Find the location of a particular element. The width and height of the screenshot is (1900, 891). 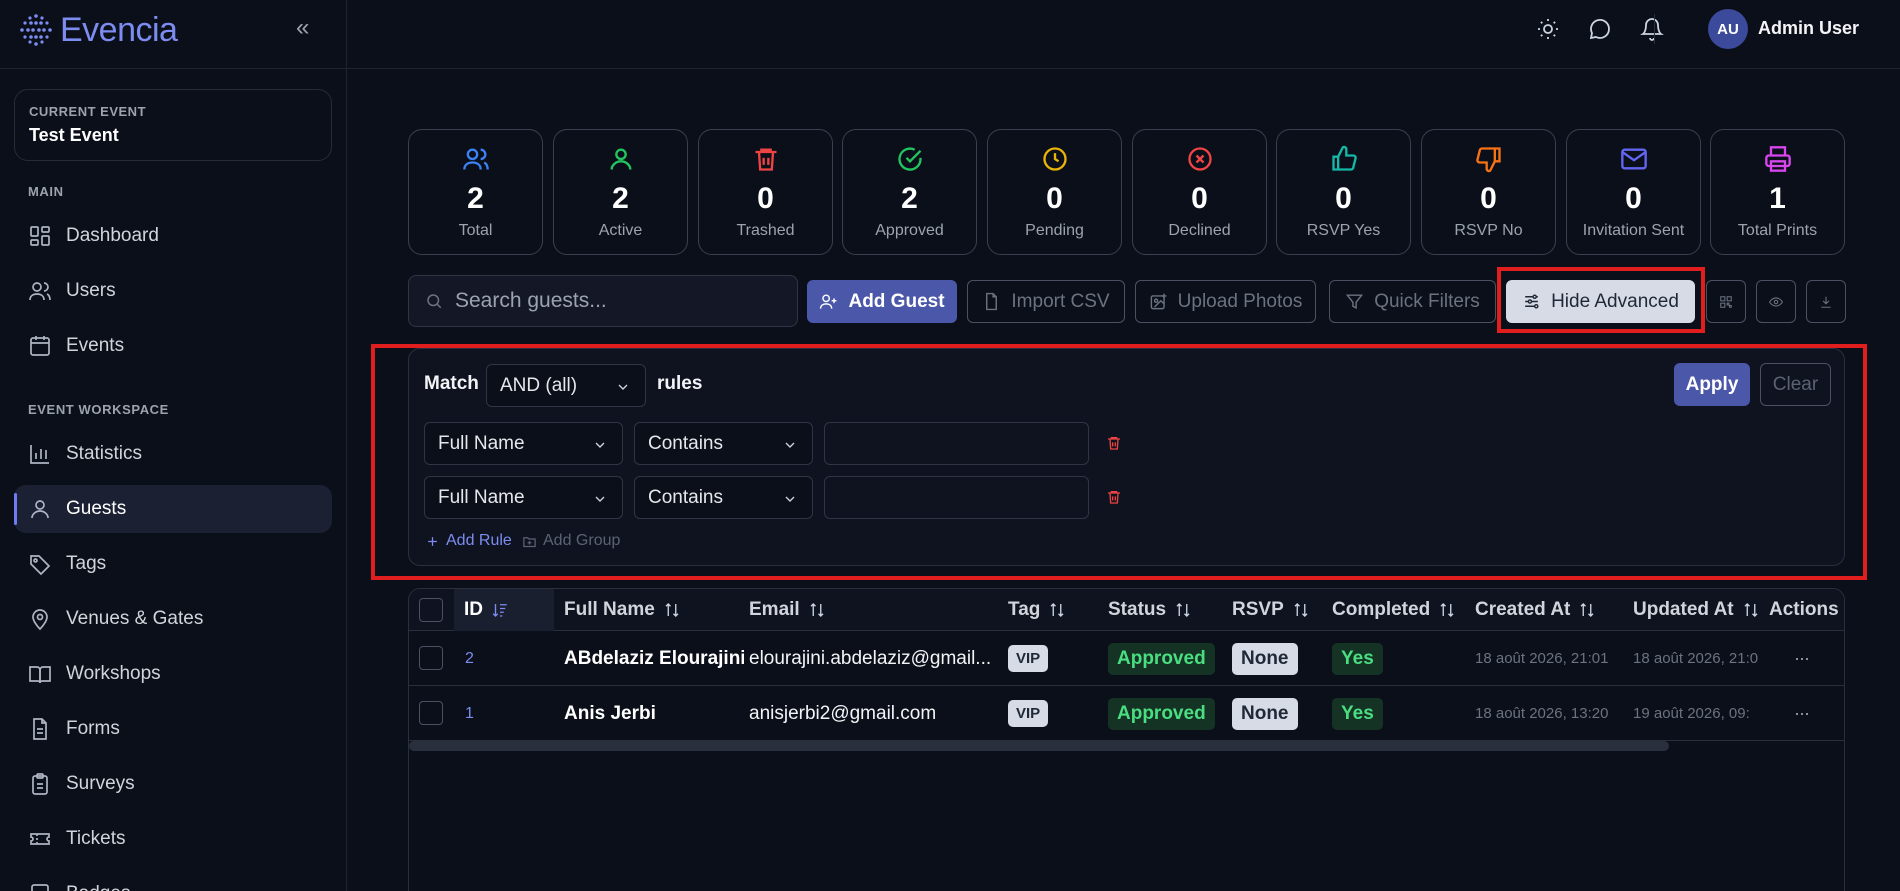

preview-button is located at coordinates (1776, 301).